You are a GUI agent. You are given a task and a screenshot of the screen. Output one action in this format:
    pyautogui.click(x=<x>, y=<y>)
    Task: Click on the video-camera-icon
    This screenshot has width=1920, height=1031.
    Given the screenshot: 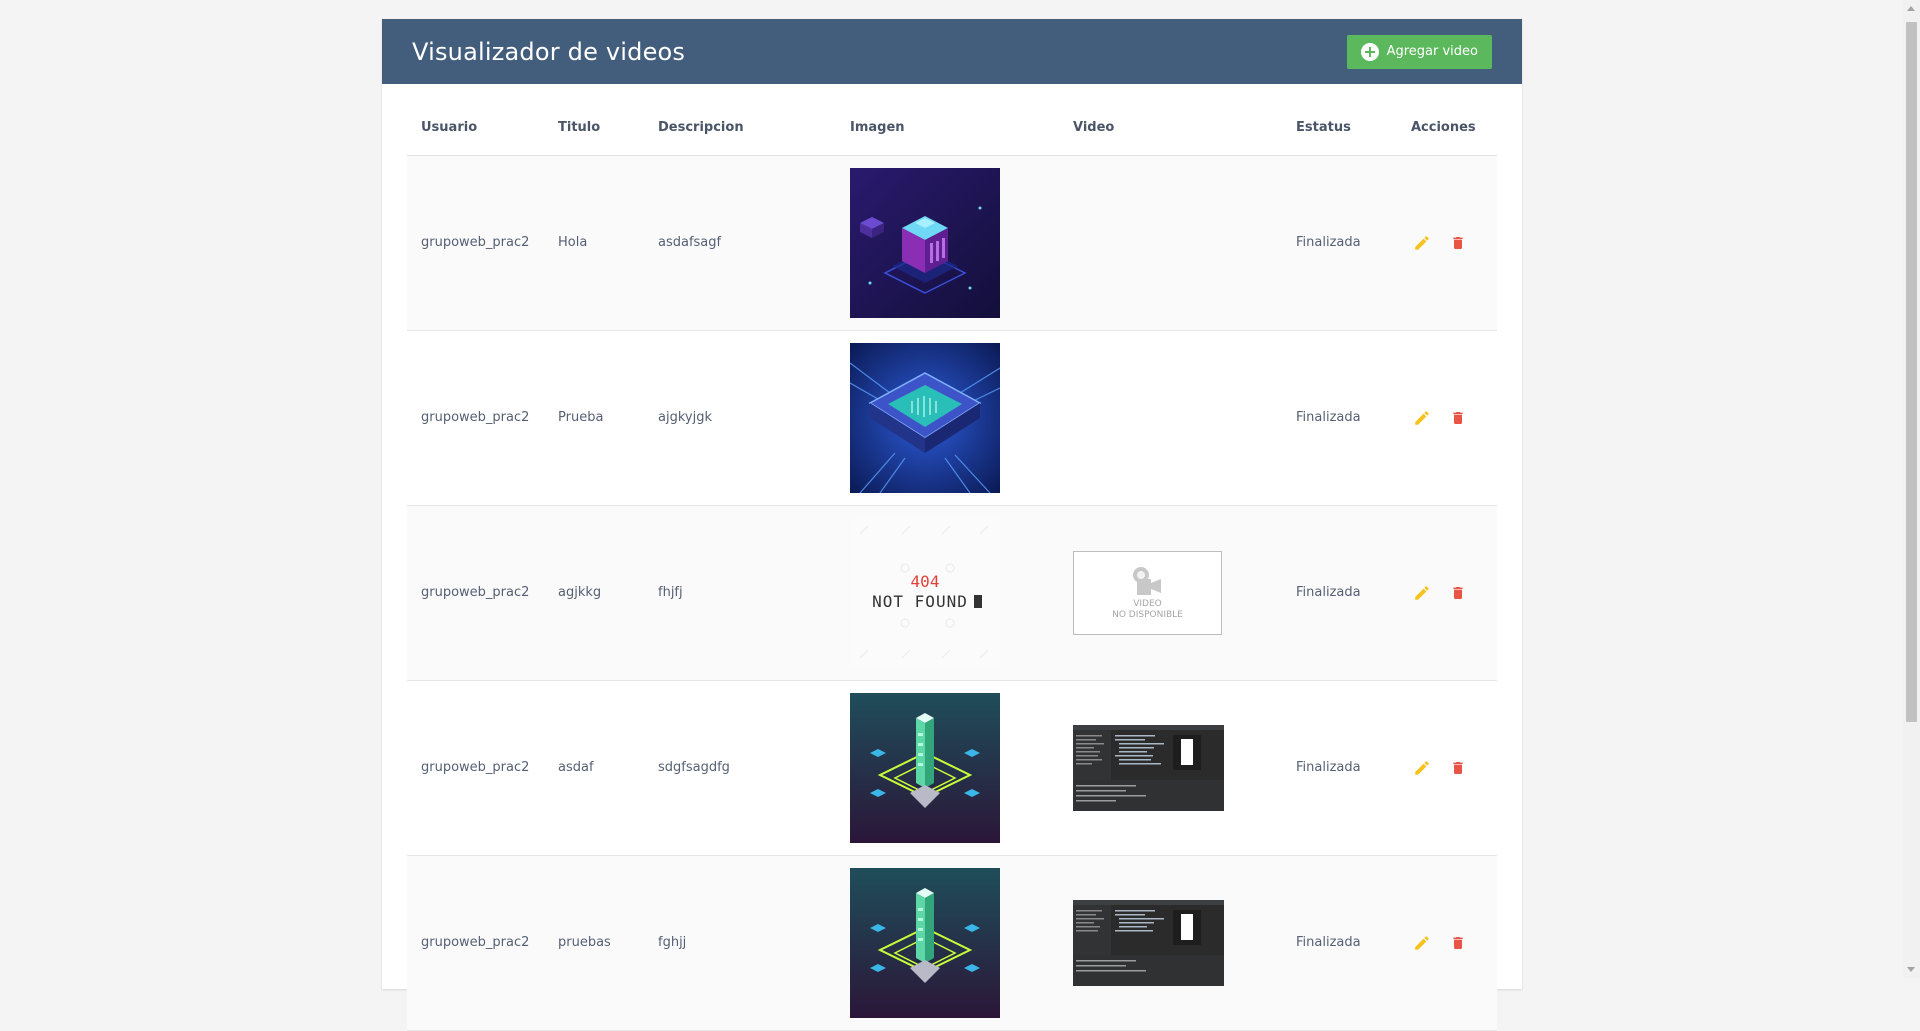 What is the action you would take?
    pyautogui.click(x=1146, y=580)
    